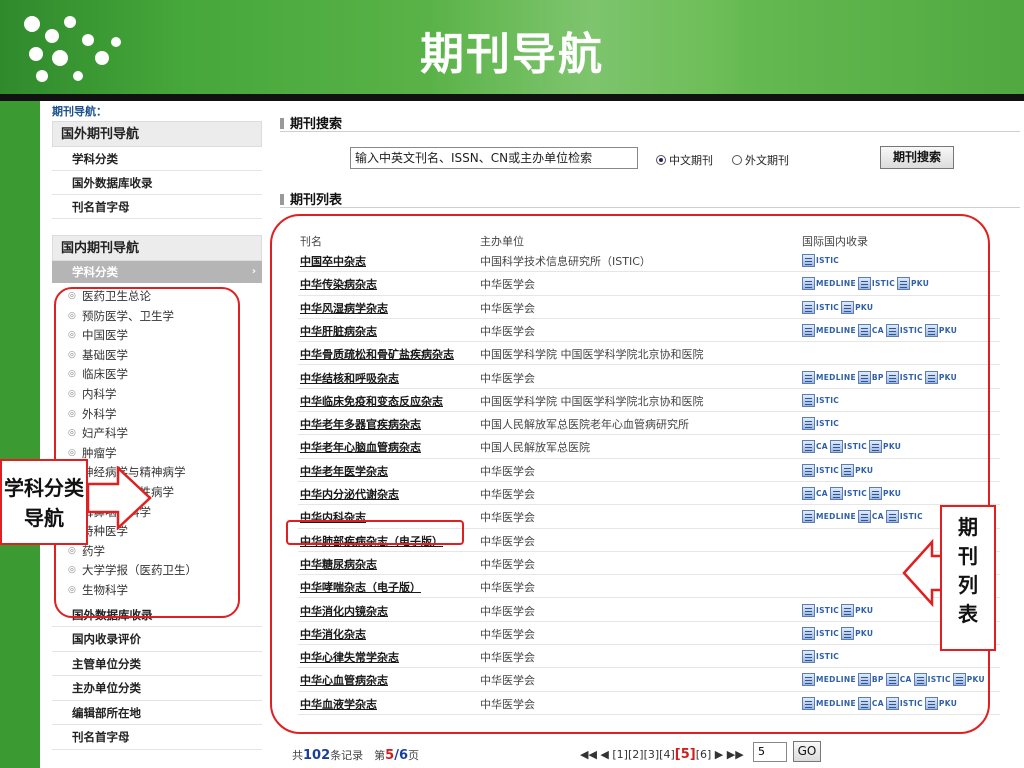 This screenshot has height=768, width=1024. I want to click on page-link: [6], so click(704, 754).